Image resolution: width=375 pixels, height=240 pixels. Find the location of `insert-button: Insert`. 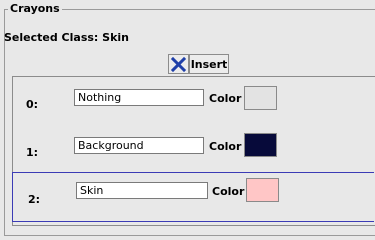

insert-button: Insert is located at coordinates (209, 64).